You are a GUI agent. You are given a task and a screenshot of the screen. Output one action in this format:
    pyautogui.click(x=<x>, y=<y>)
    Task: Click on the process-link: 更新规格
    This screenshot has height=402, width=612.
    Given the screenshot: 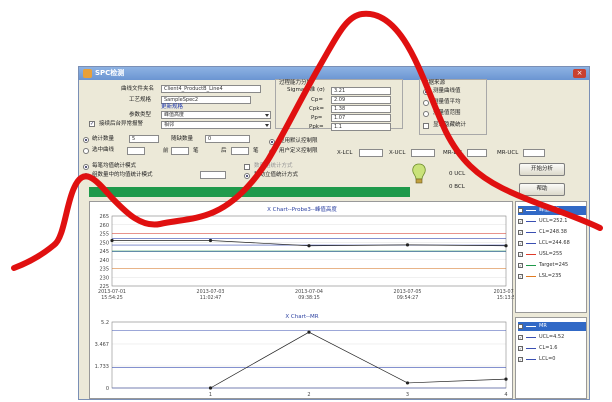 What is the action you would take?
    pyautogui.click(x=172, y=107)
    